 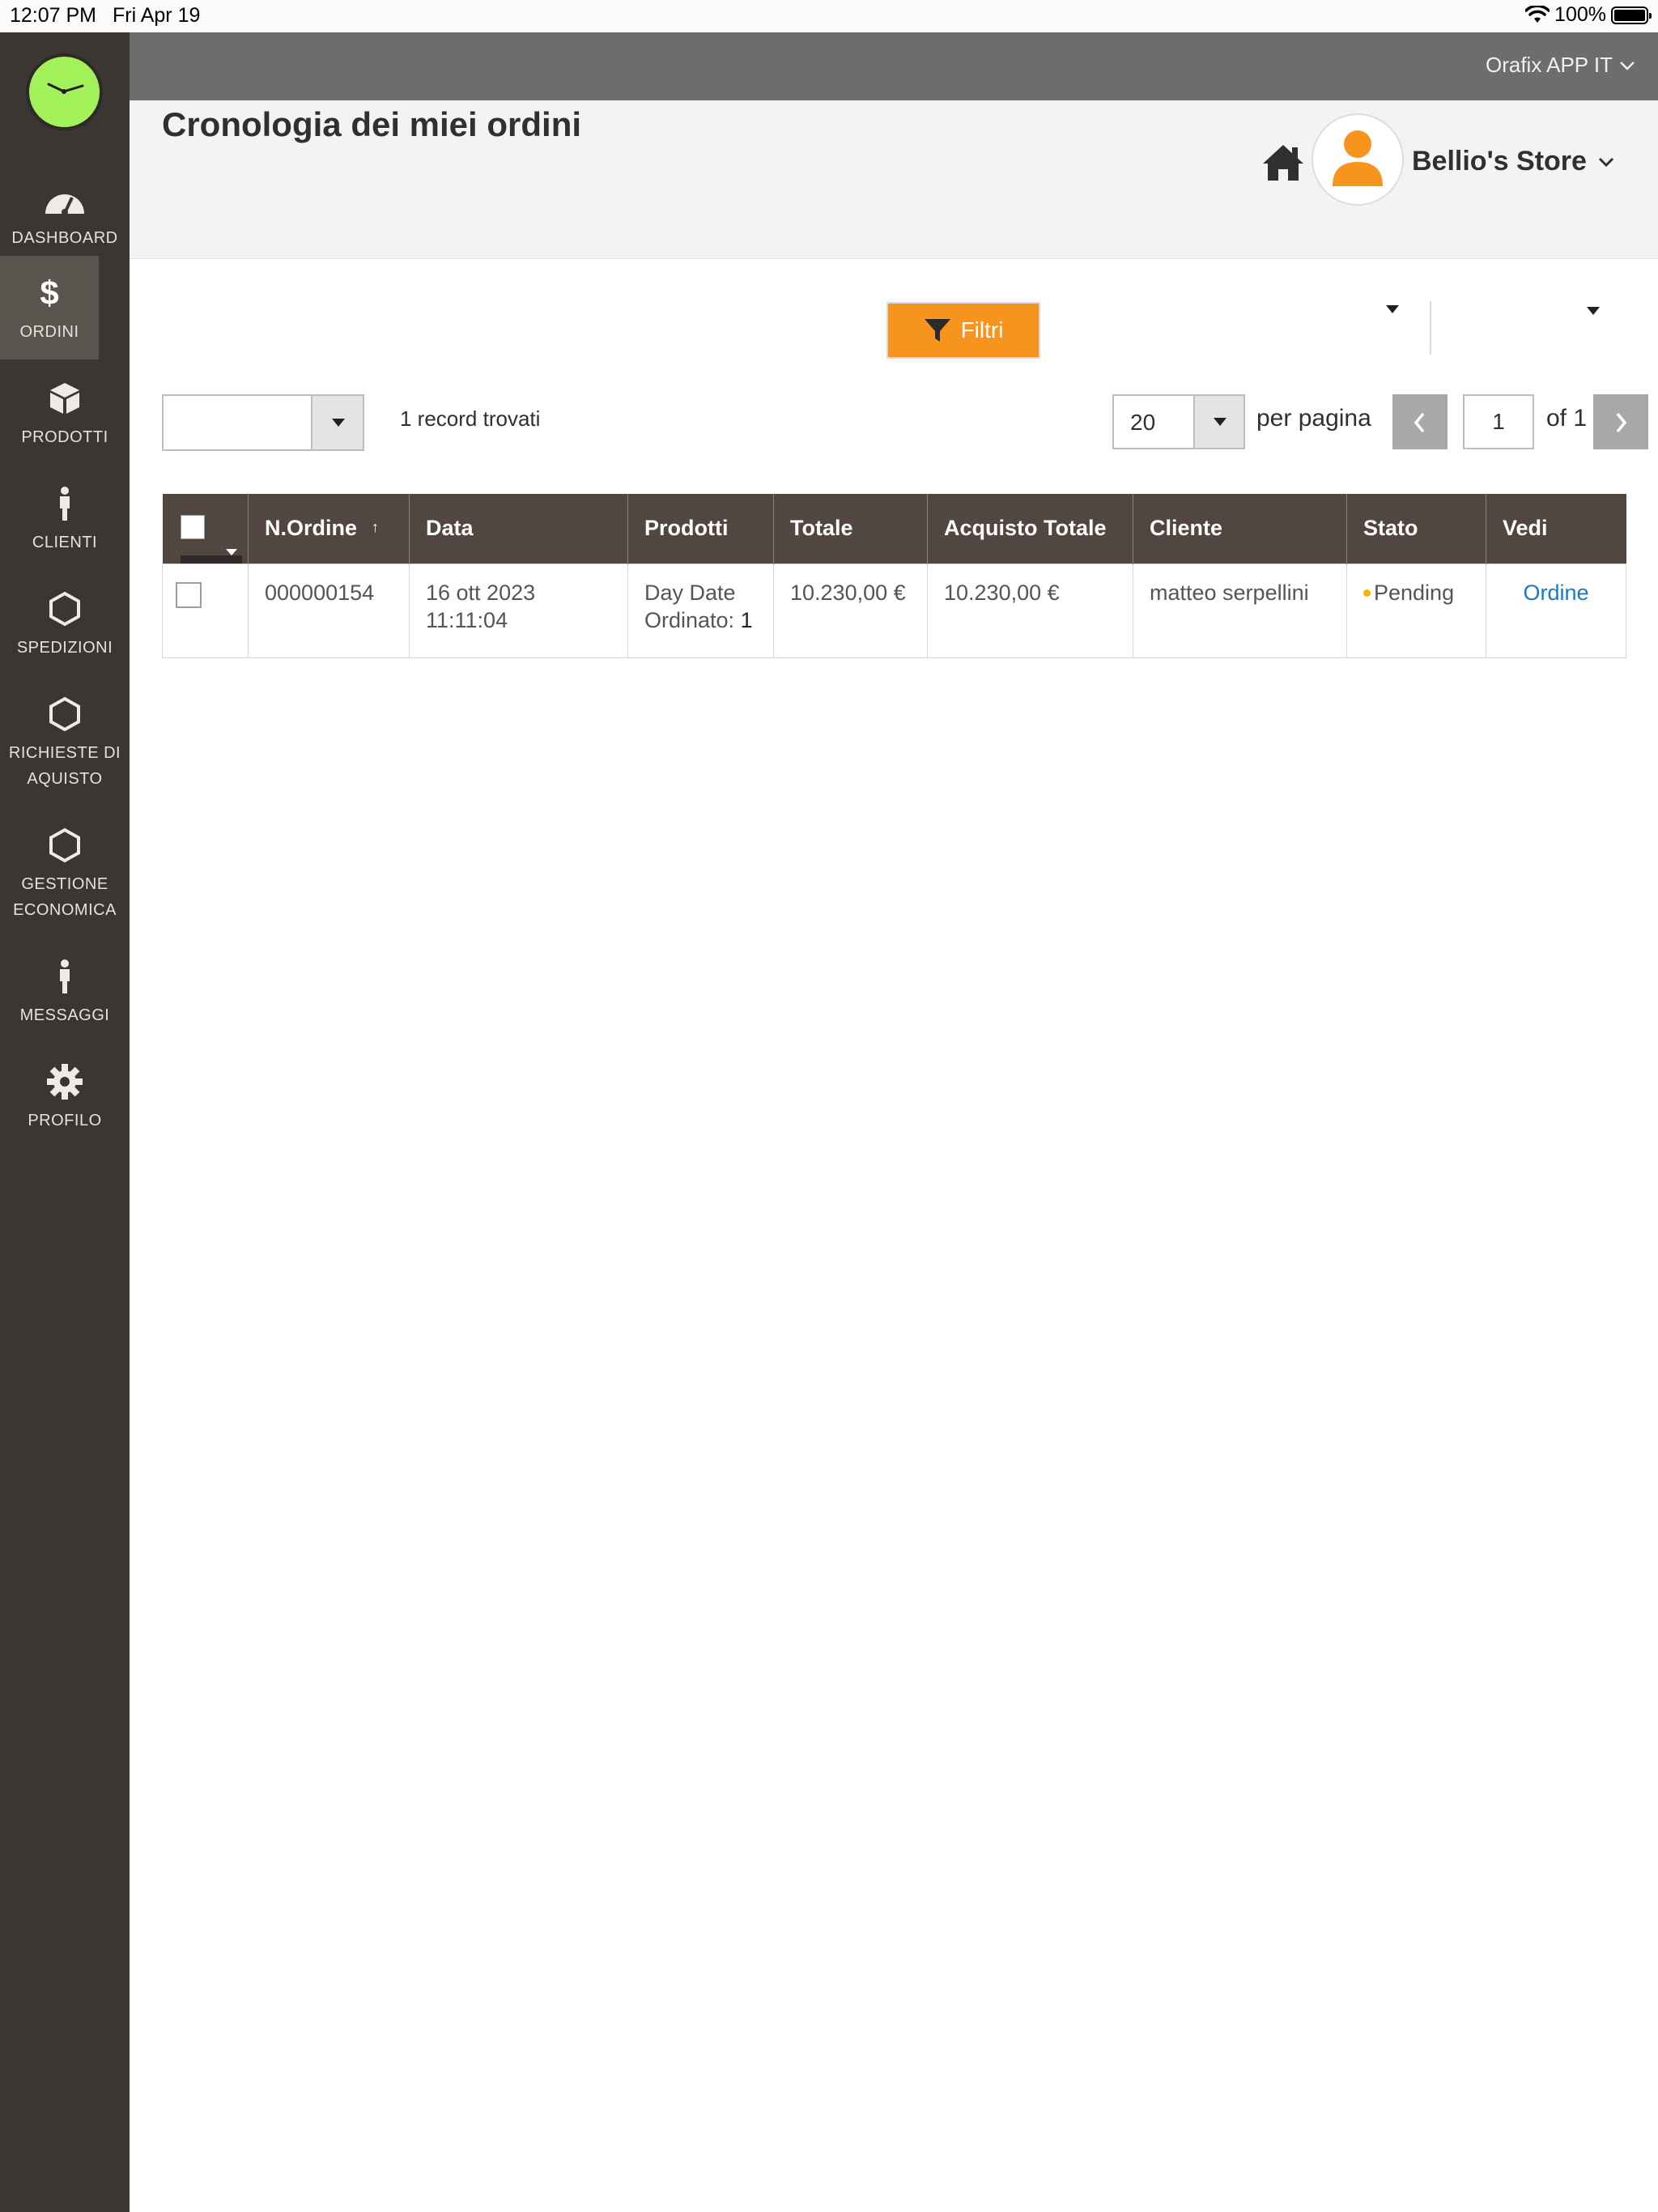 What do you see at coordinates (65, 1082) in the screenshot?
I see `gear-icon` at bounding box center [65, 1082].